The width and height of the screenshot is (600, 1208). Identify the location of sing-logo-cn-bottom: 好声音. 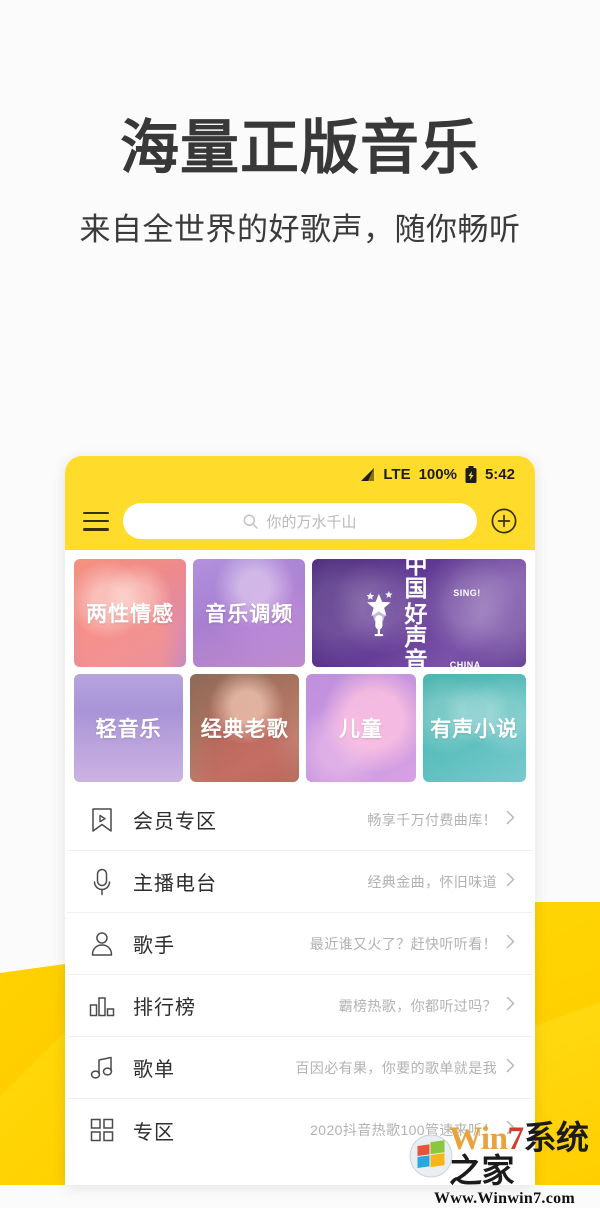
(416, 634).